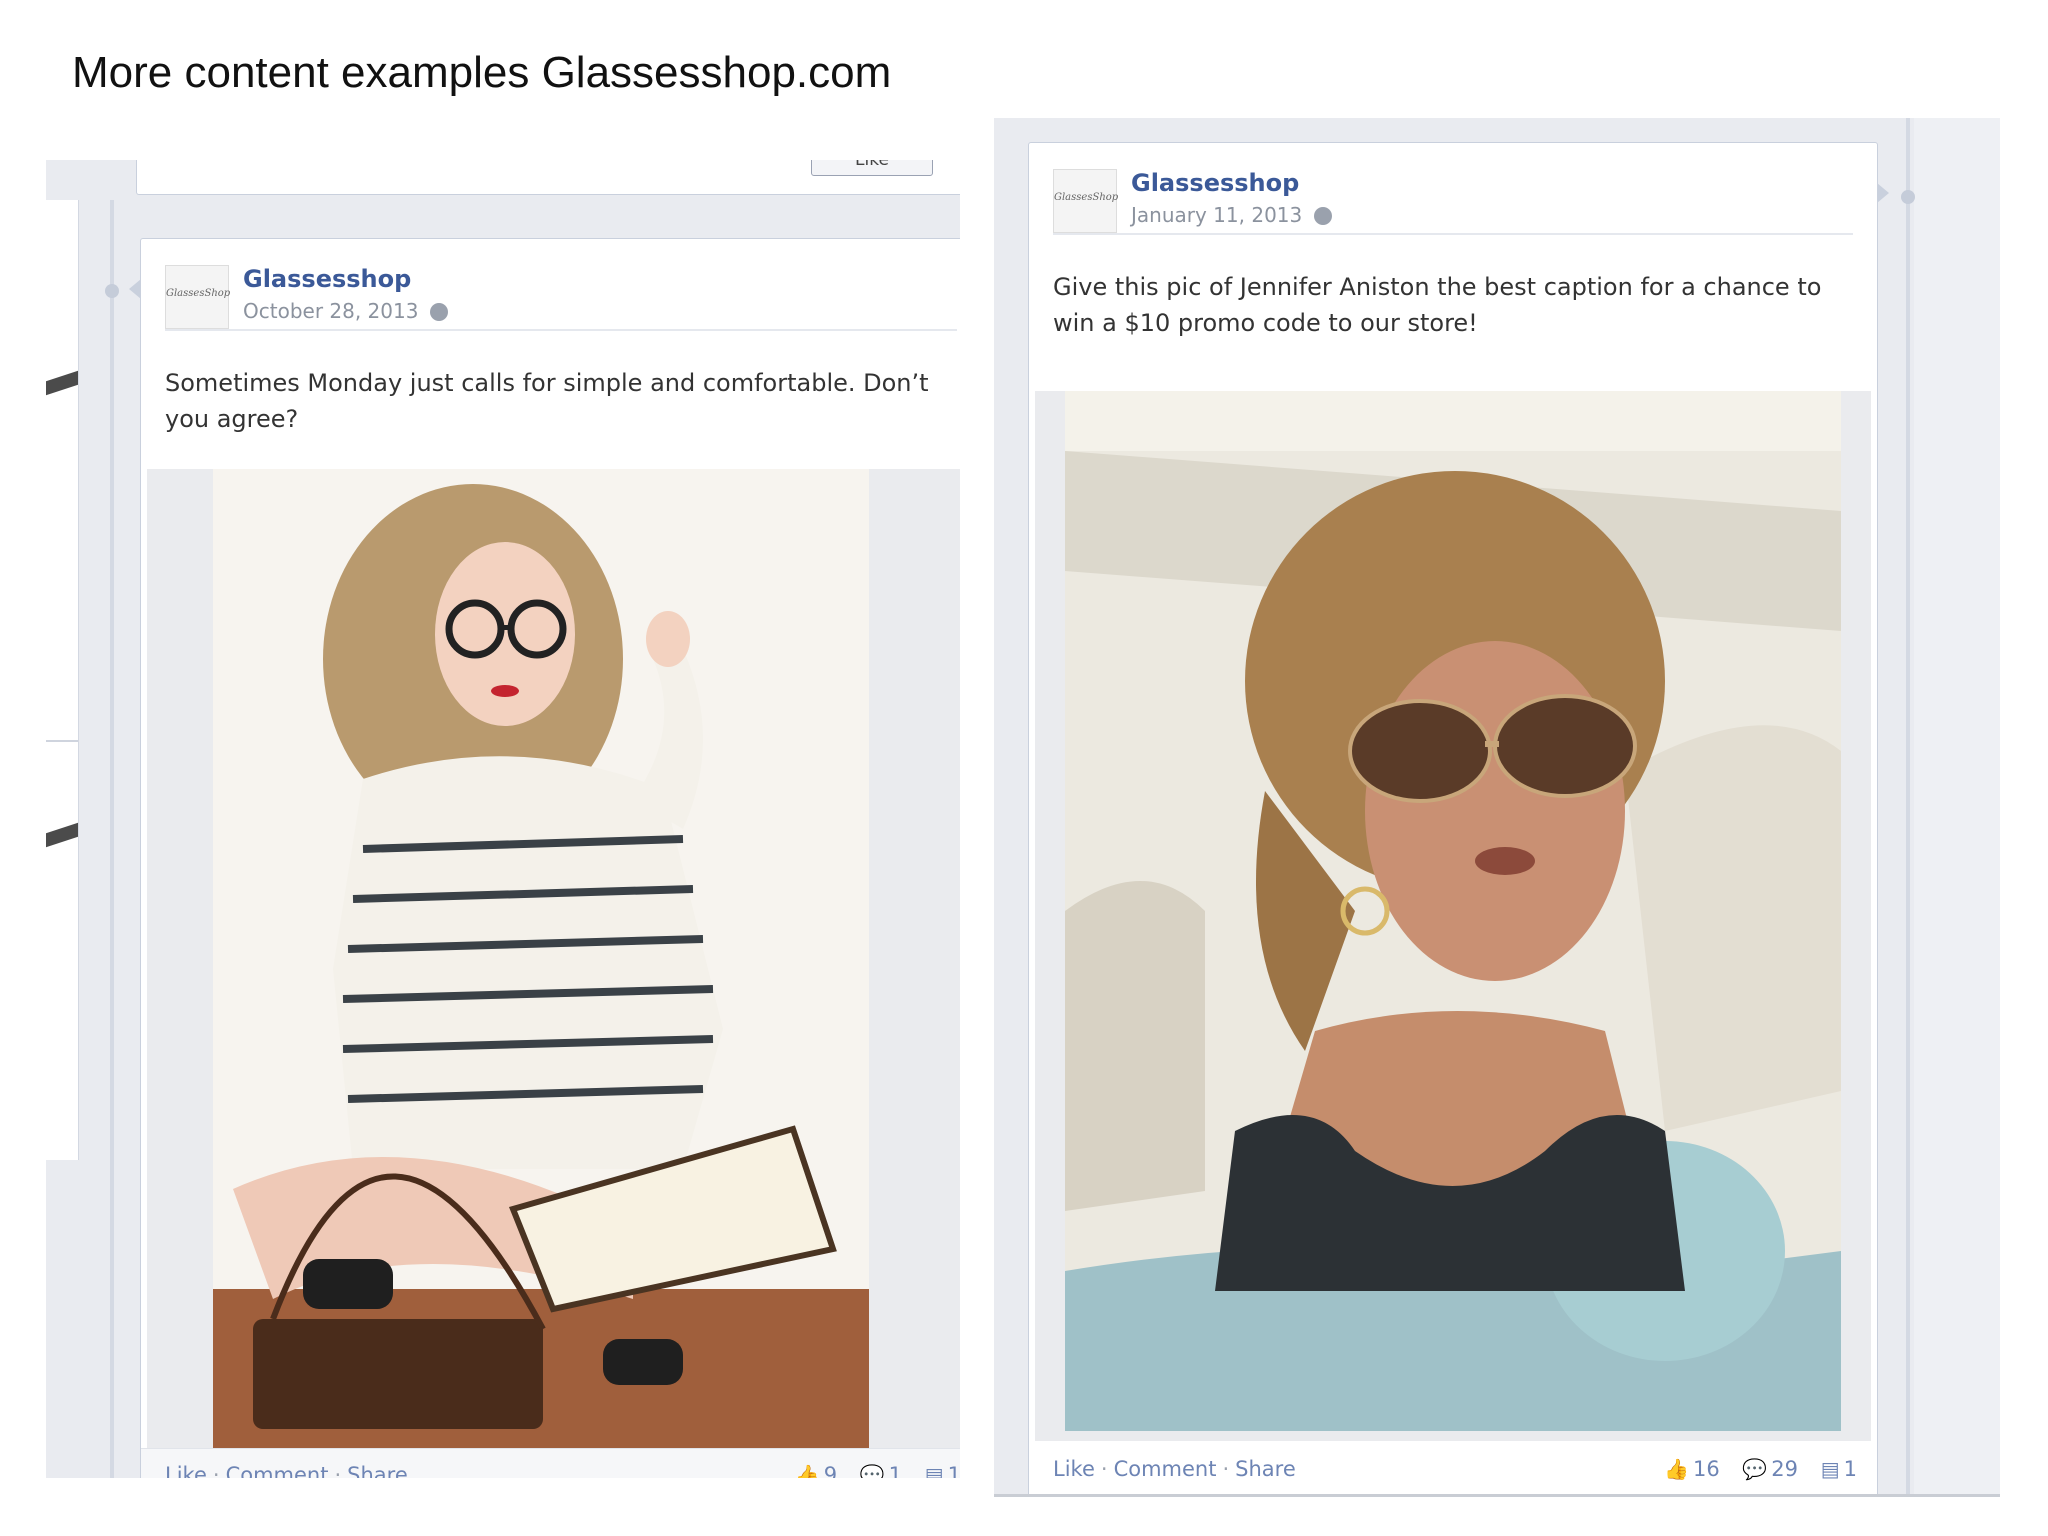 The width and height of the screenshot is (2048, 1536). I want to click on post-counts: 👍 9 💬 1 ▤ 1, so click(877, 1470).